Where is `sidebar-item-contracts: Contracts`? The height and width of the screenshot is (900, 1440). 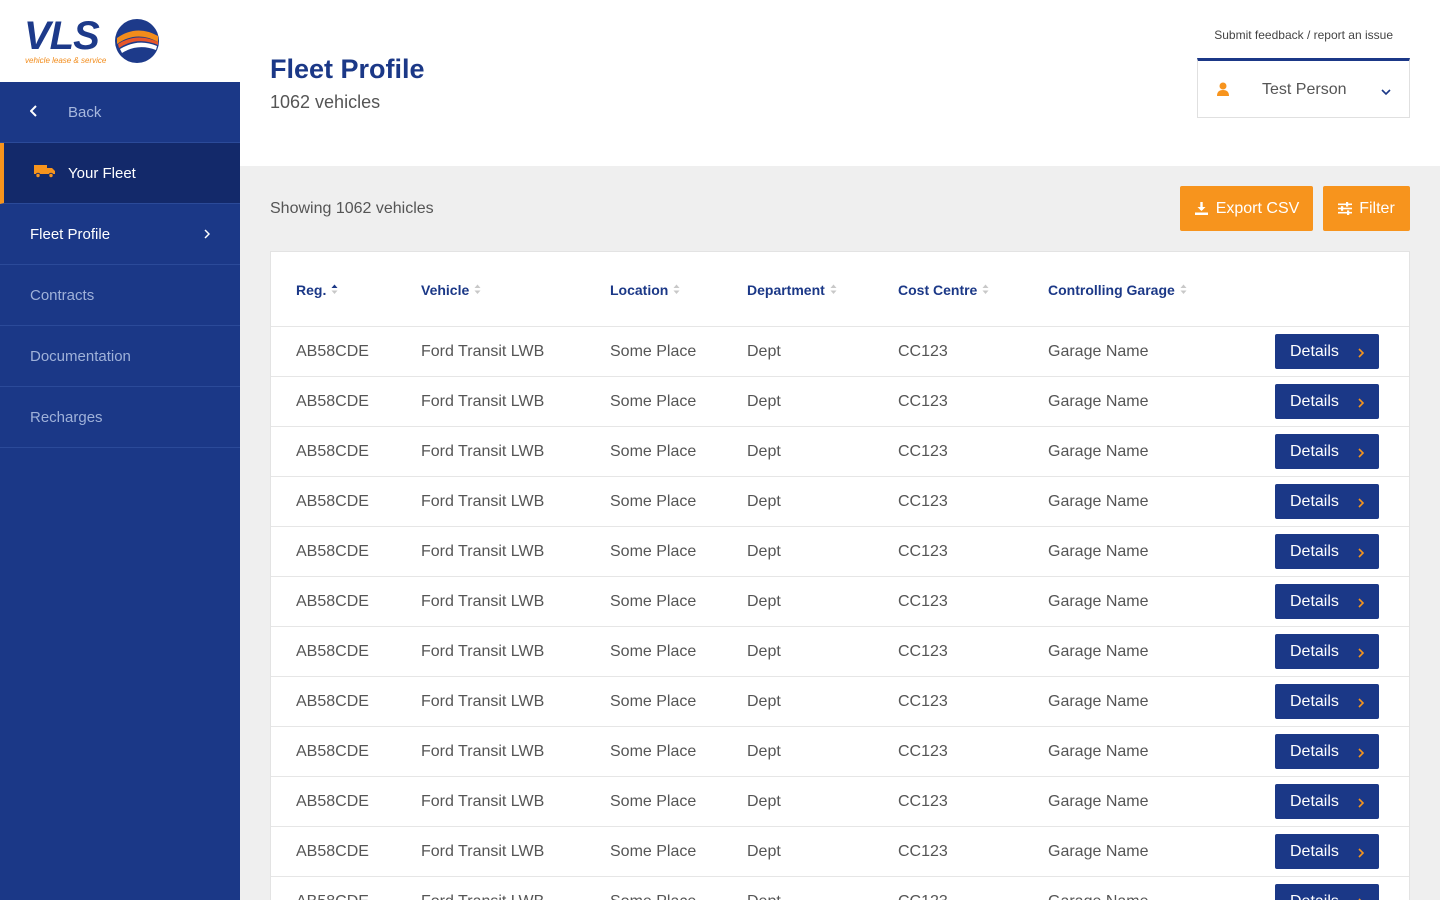
sidebar-item-contracts: Contracts is located at coordinates (120, 295).